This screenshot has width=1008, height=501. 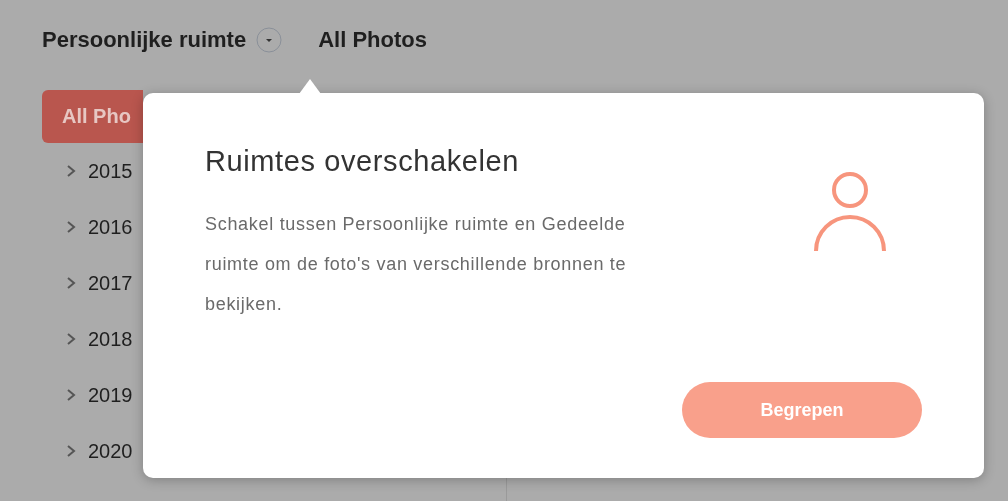 I want to click on year-item: 2018, so click(x=110, y=339).